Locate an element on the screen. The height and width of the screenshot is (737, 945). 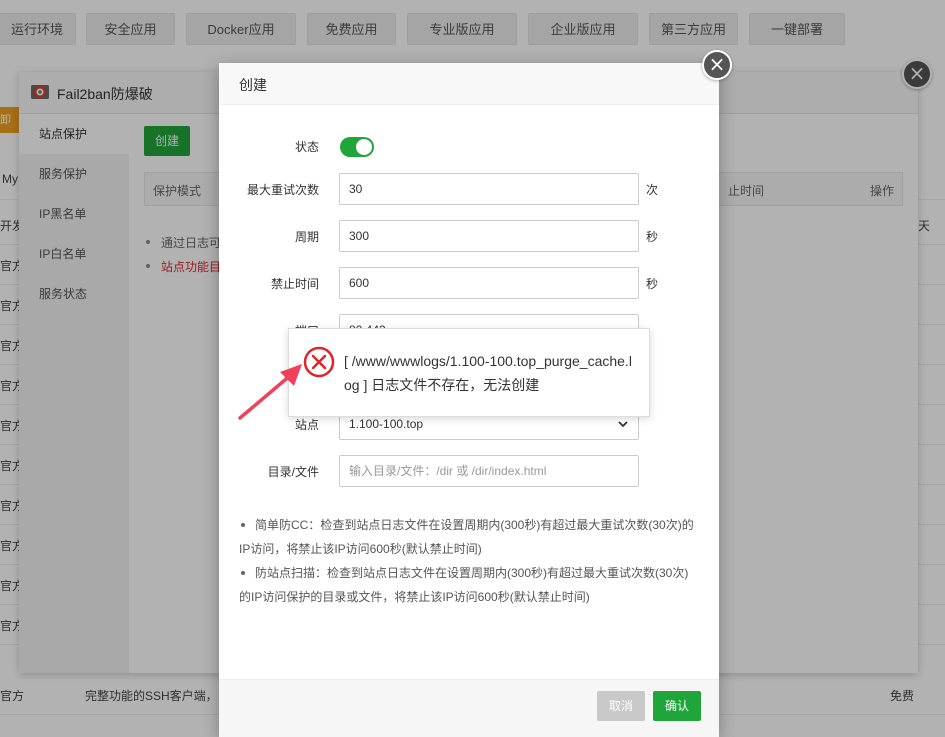
cancel-button: 取消 is located at coordinates (621, 706).